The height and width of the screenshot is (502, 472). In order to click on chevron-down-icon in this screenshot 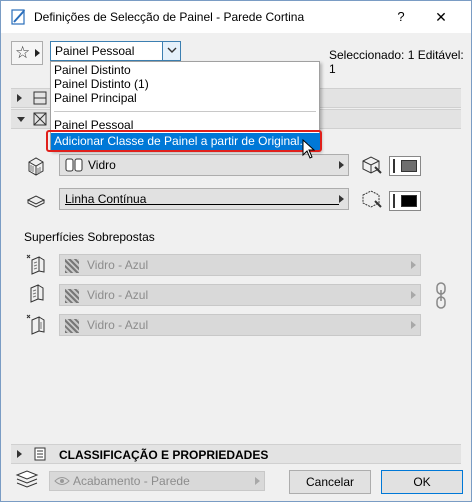, I will do `click(172, 50)`.